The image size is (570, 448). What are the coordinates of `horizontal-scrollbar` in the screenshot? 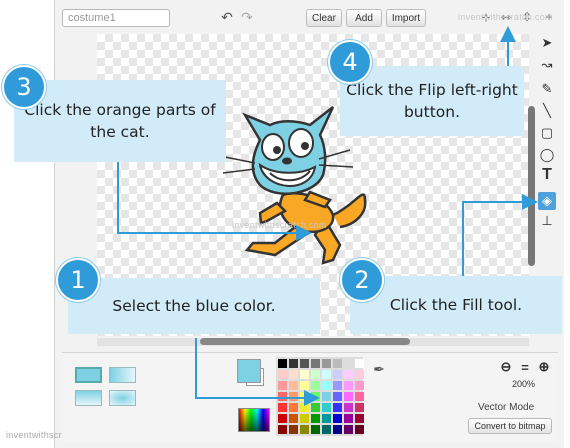 It's located at (305, 341).